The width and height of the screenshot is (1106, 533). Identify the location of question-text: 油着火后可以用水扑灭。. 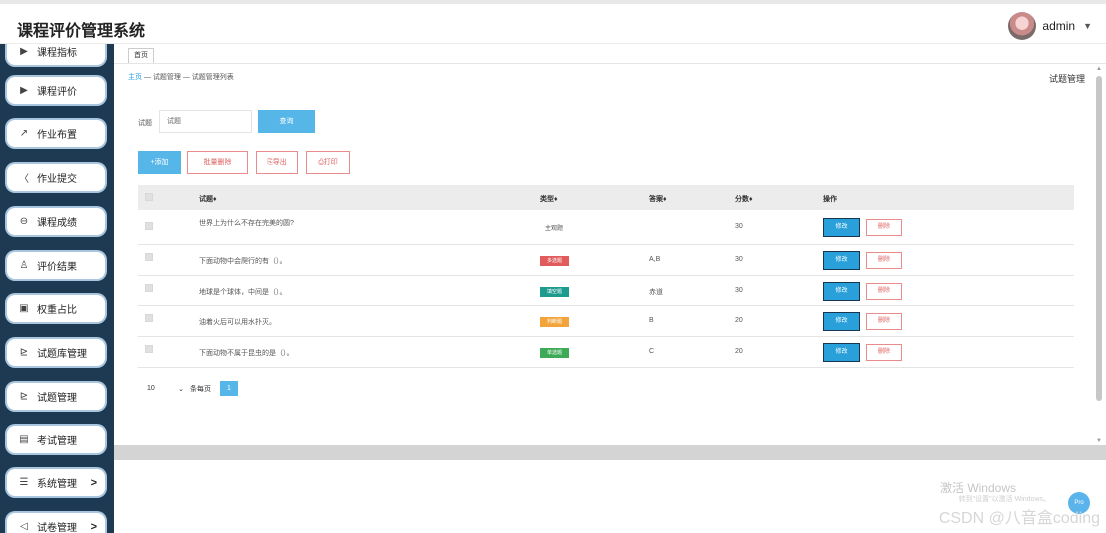
(237, 322).